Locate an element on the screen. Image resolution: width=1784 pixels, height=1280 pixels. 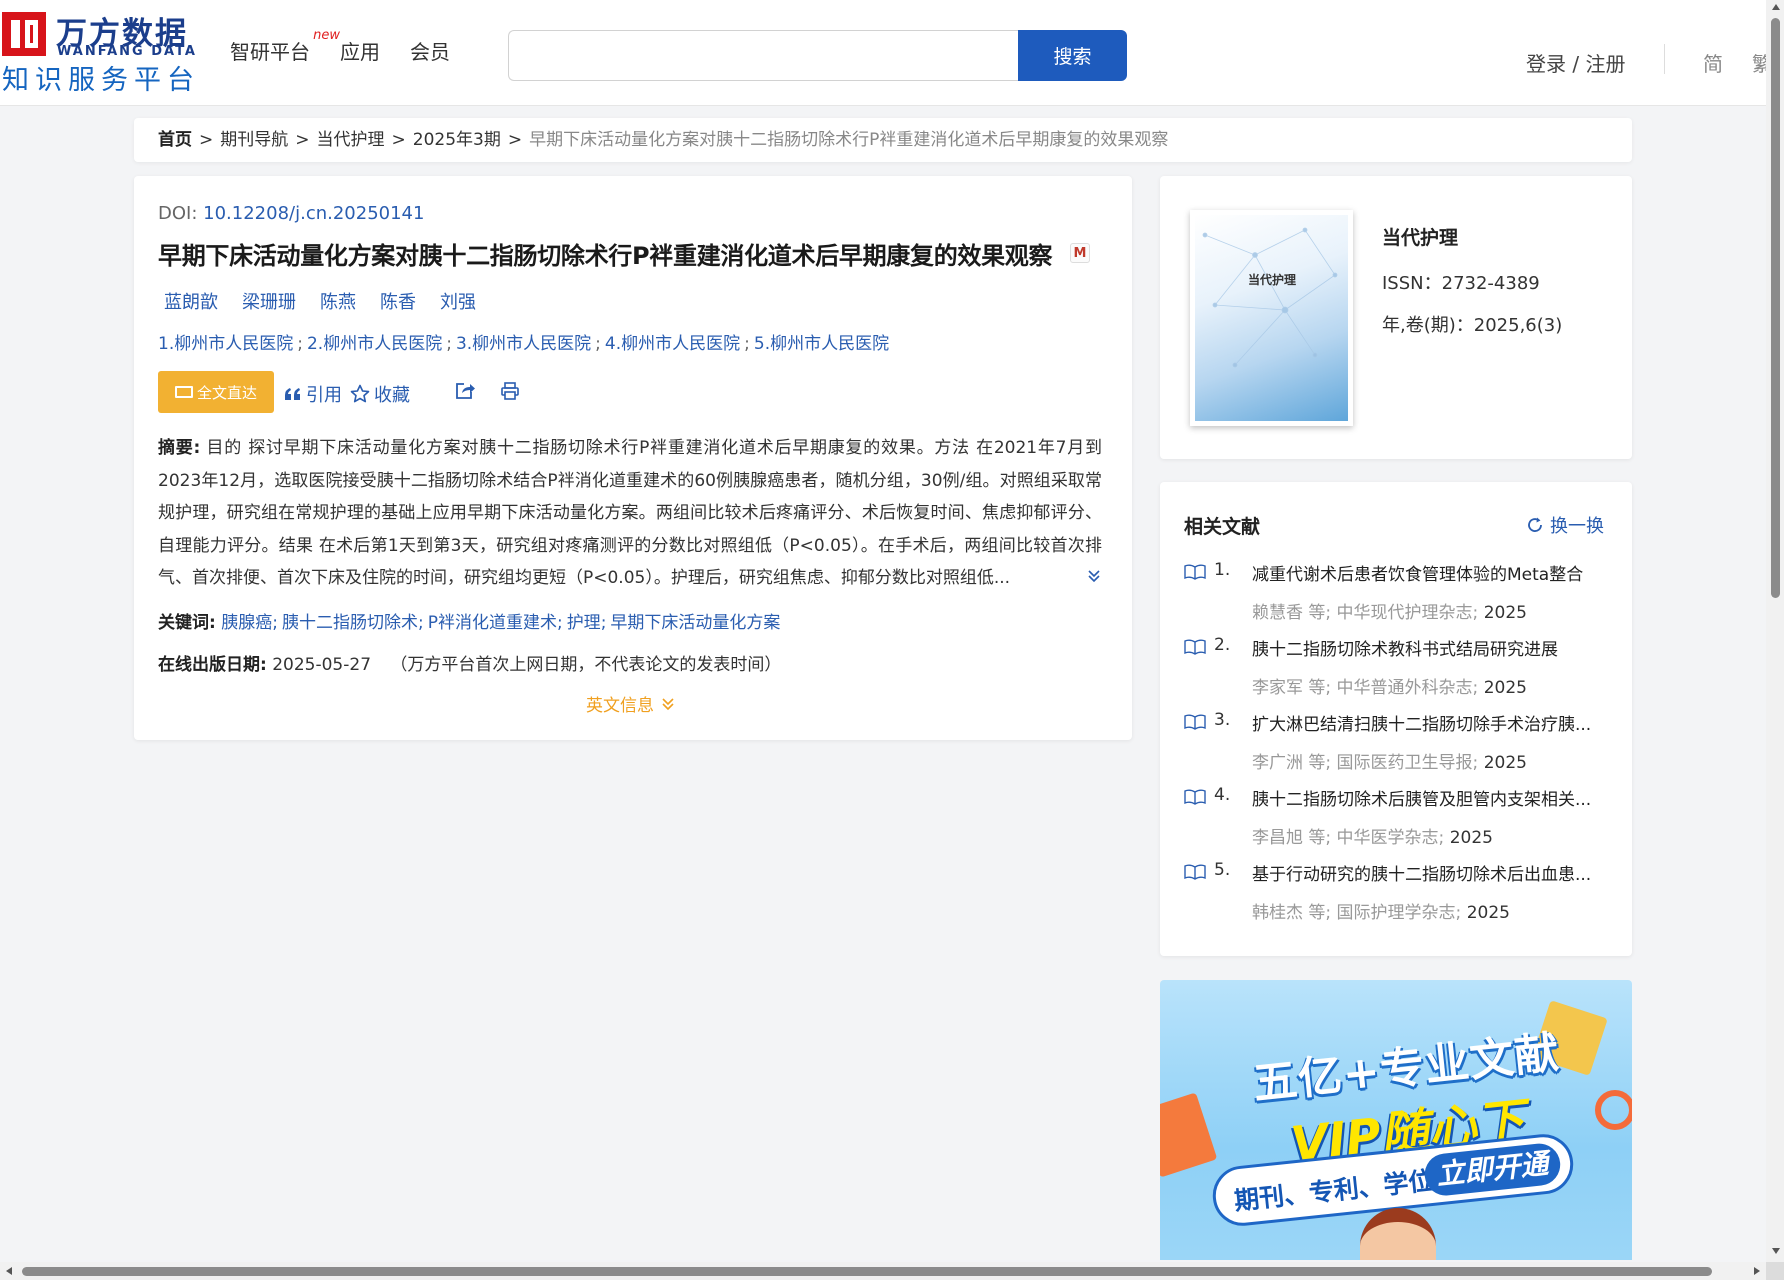
keyword-link: 早期下床活动量化方案 is located at coordinates (695, 623).